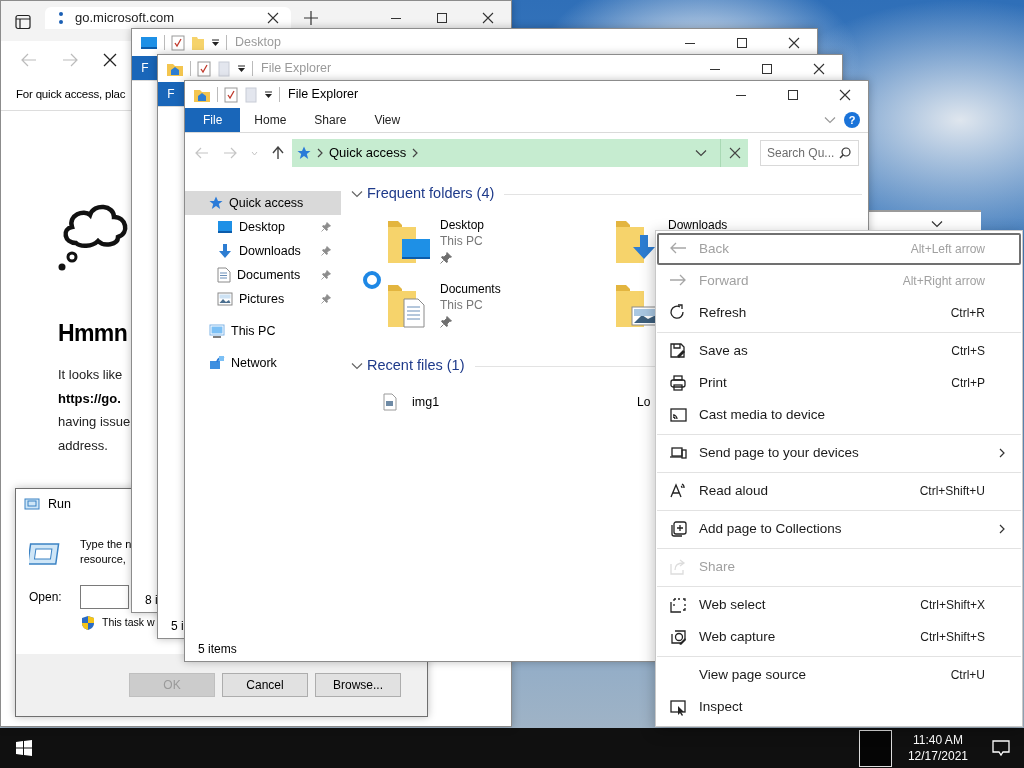  Describe the element at coordinates (213, 120) in the screenshot. I see `file-menu-tab: File` at that location.